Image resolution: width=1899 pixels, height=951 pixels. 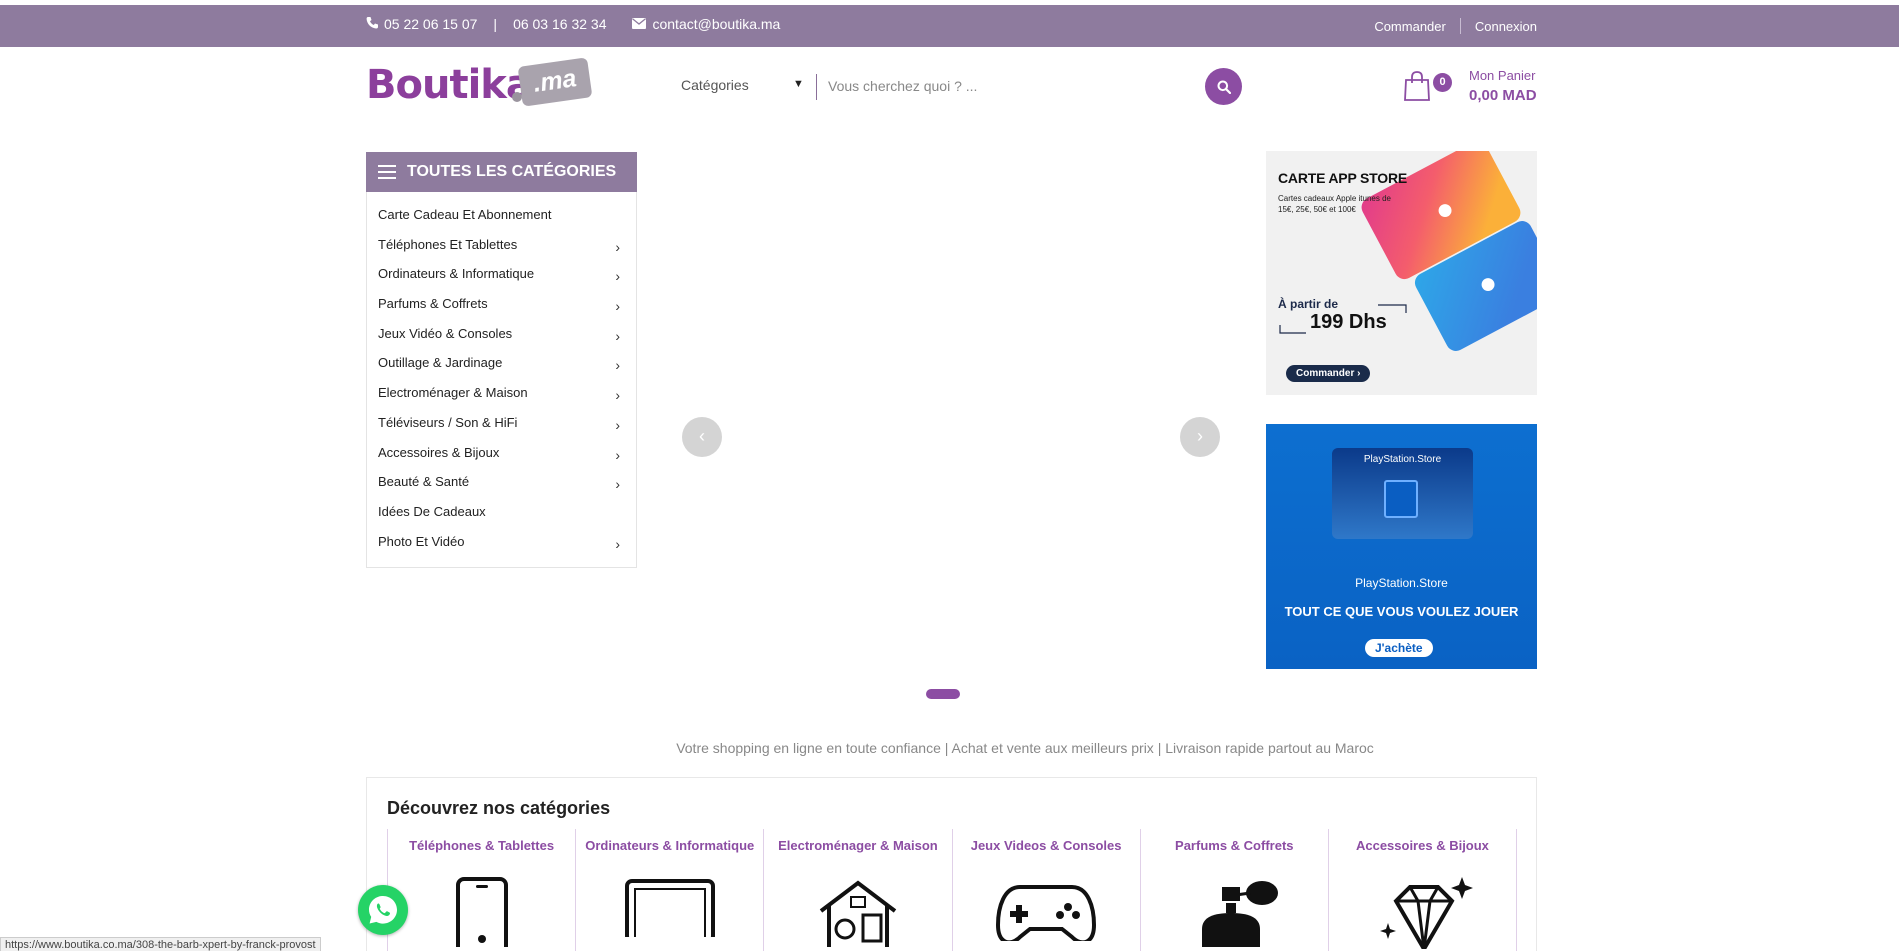 I want to click on sidebar-category-item: Ordinateurs & Informatique ›, so click(x=501, y=279).